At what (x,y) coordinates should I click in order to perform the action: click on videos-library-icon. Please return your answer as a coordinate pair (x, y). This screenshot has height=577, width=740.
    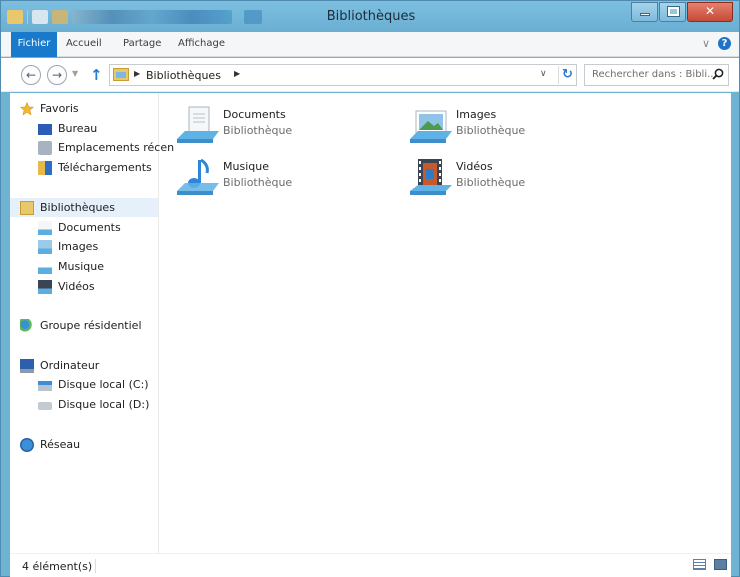
    Looking at the image, I should click on (431, 177).